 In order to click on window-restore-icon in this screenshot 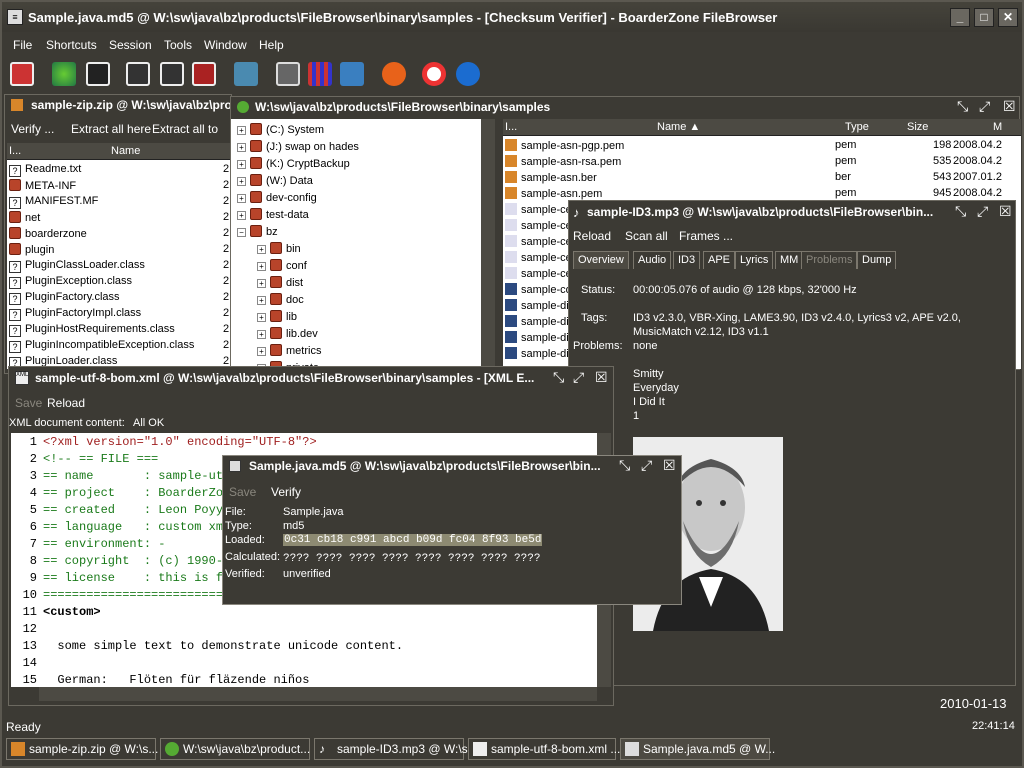, I will do `click(138, 74)`.